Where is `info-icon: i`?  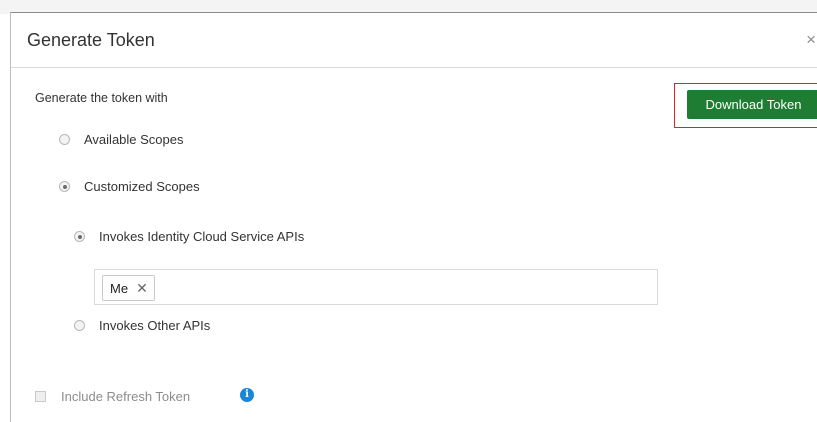
info-icon: i is located at coordinates (247, 395).